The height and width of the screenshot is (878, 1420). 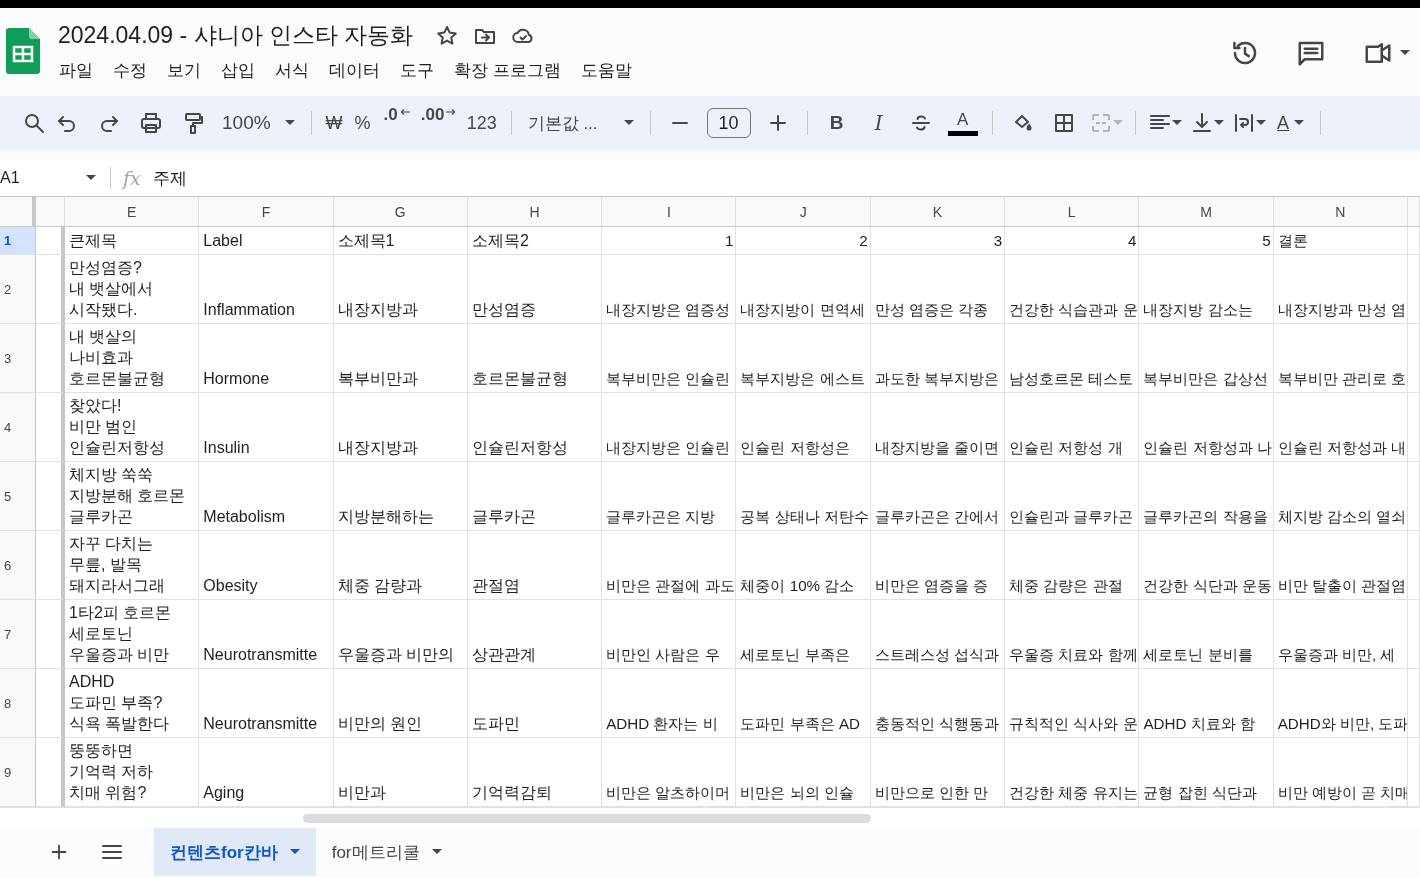 I want to click on print-icon, so click(x=151, y=123).